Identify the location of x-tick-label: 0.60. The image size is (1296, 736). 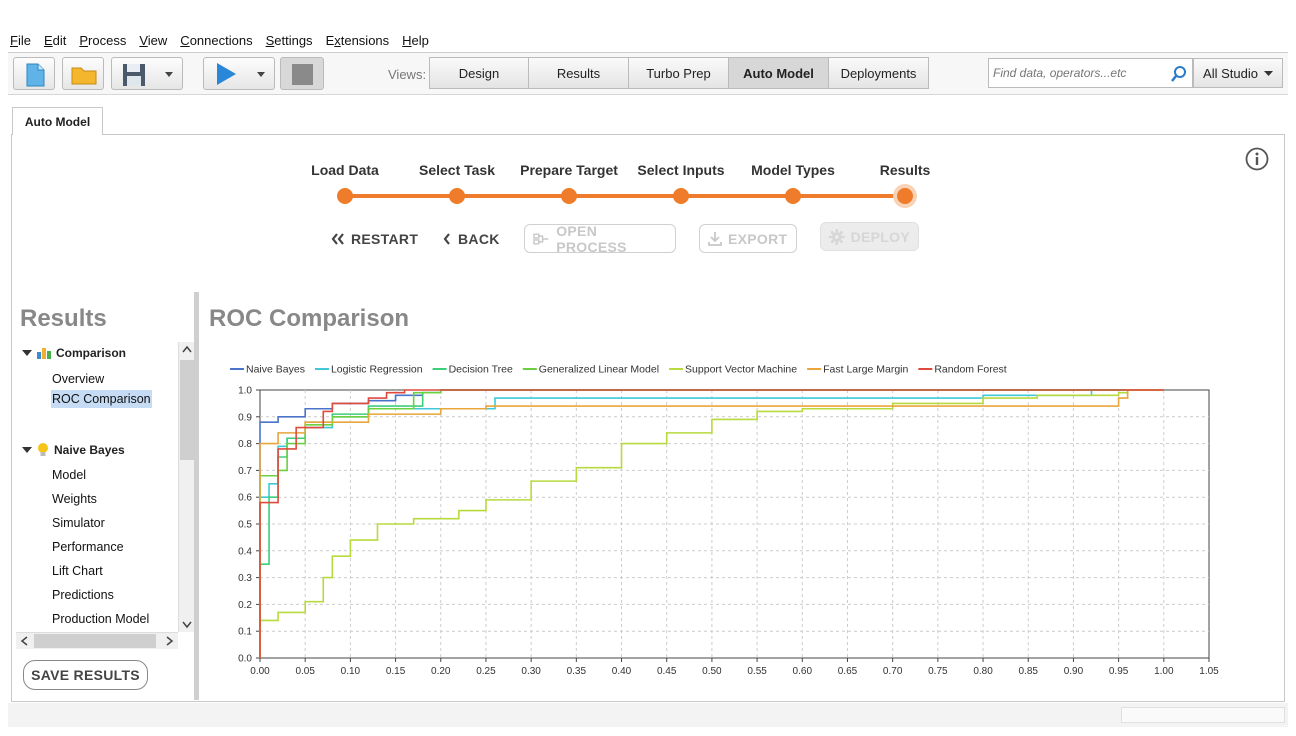
(803, 671).